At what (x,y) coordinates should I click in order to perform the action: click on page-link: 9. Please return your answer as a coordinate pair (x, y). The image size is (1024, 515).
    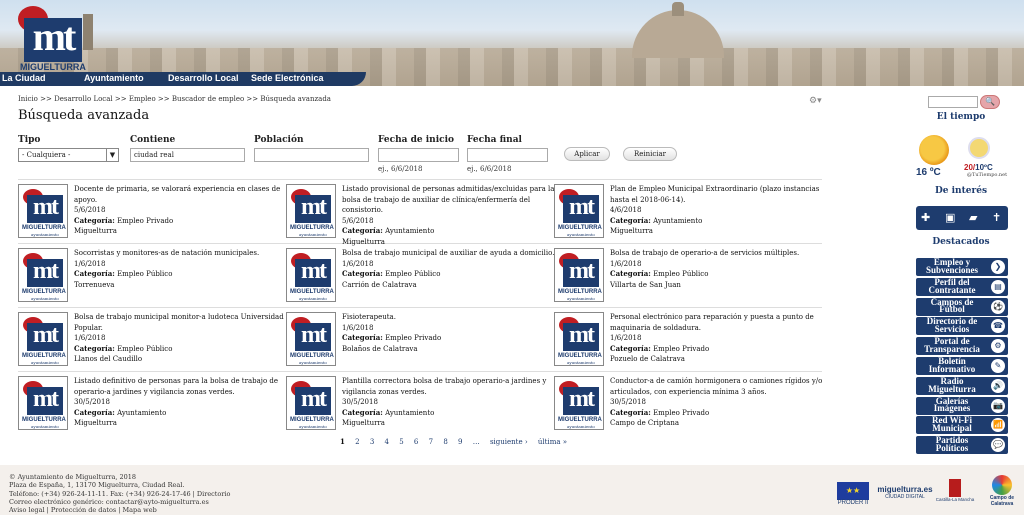
    Looking at the image, I should click on (460, 442).